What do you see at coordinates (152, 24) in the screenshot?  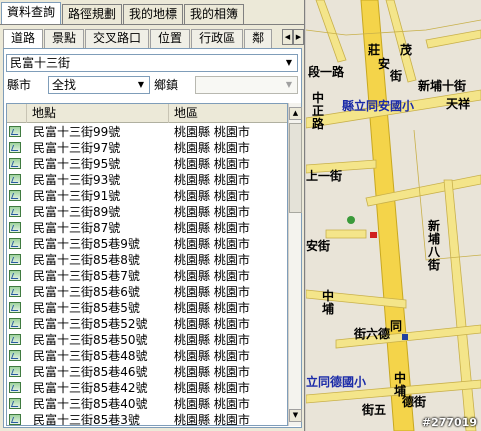 I see `tab-divider` at bounding box center [152, 24].